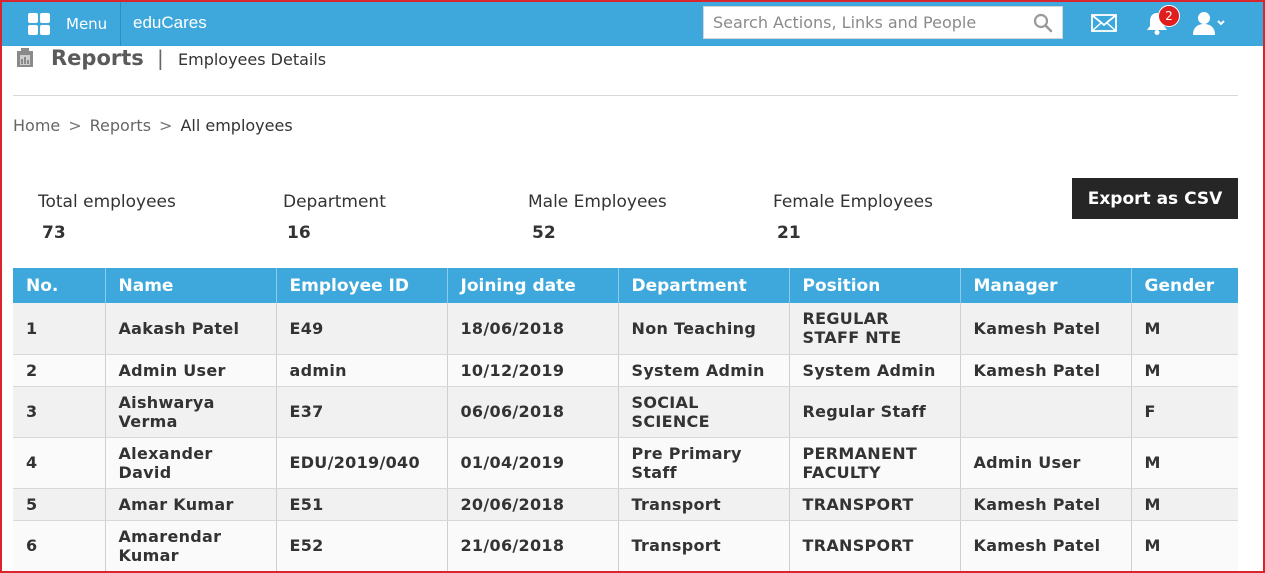  What do you see at coordinates (120, 125) in the screenshot?
I see `breadcrumb-reports: Reports` at bounding box center [120, 125].